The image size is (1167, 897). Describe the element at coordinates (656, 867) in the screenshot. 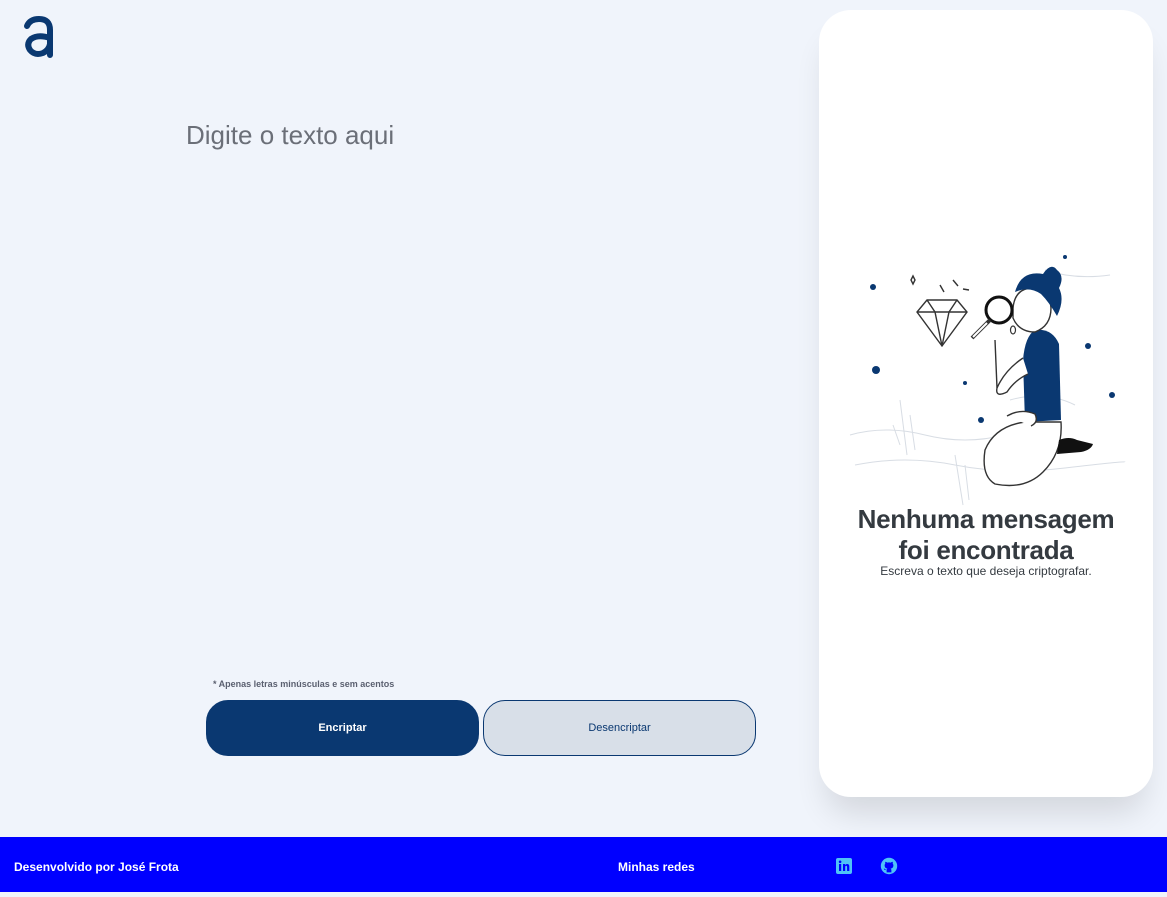

I see `footer-networks-label: Minhas redes` at that location.